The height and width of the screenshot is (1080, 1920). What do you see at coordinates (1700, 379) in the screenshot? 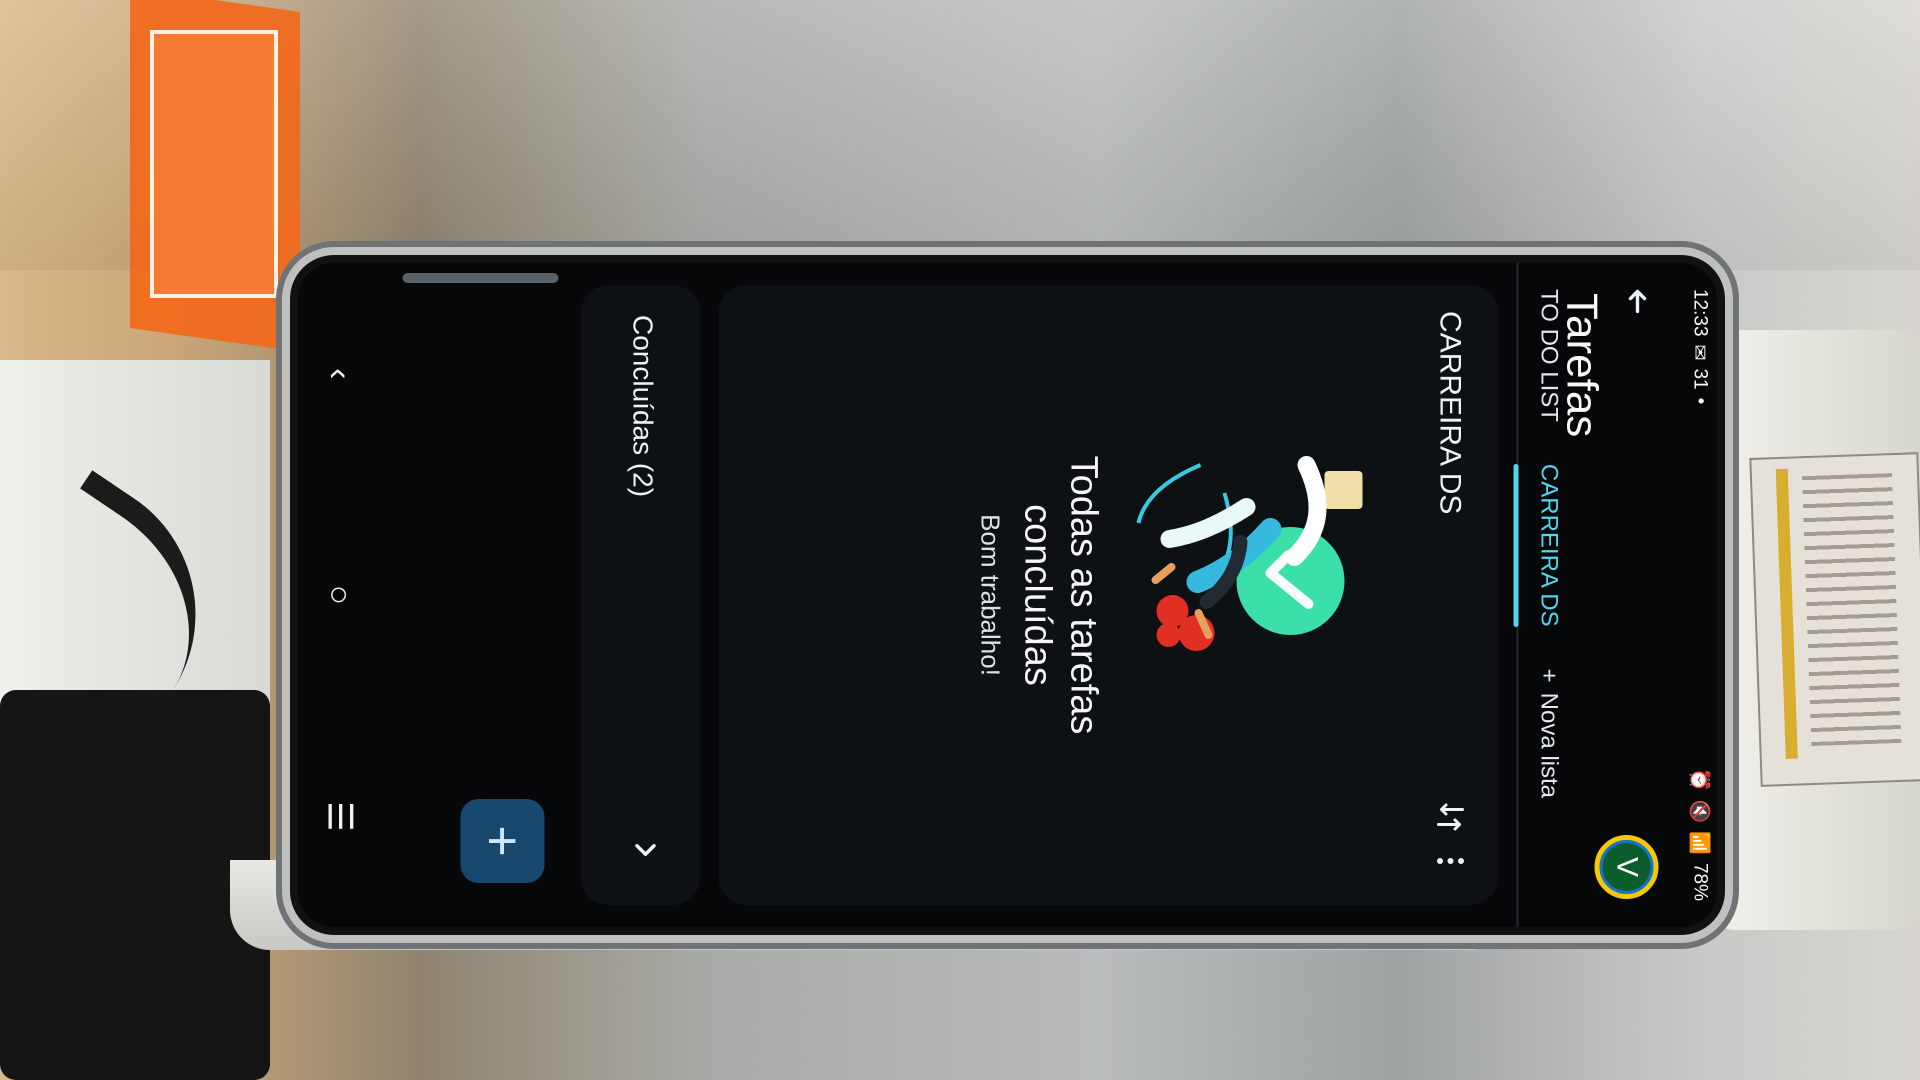
I see `calendar-icon: 31` at bounding box center [1700, 379].